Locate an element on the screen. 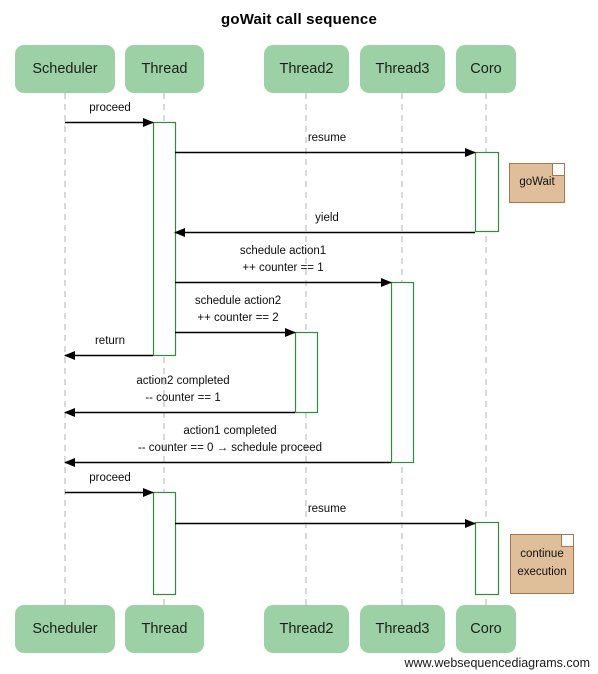 This screenshot has width=598, height=674. actor-footer-thread: Thread is located at coordinates (164, 629).